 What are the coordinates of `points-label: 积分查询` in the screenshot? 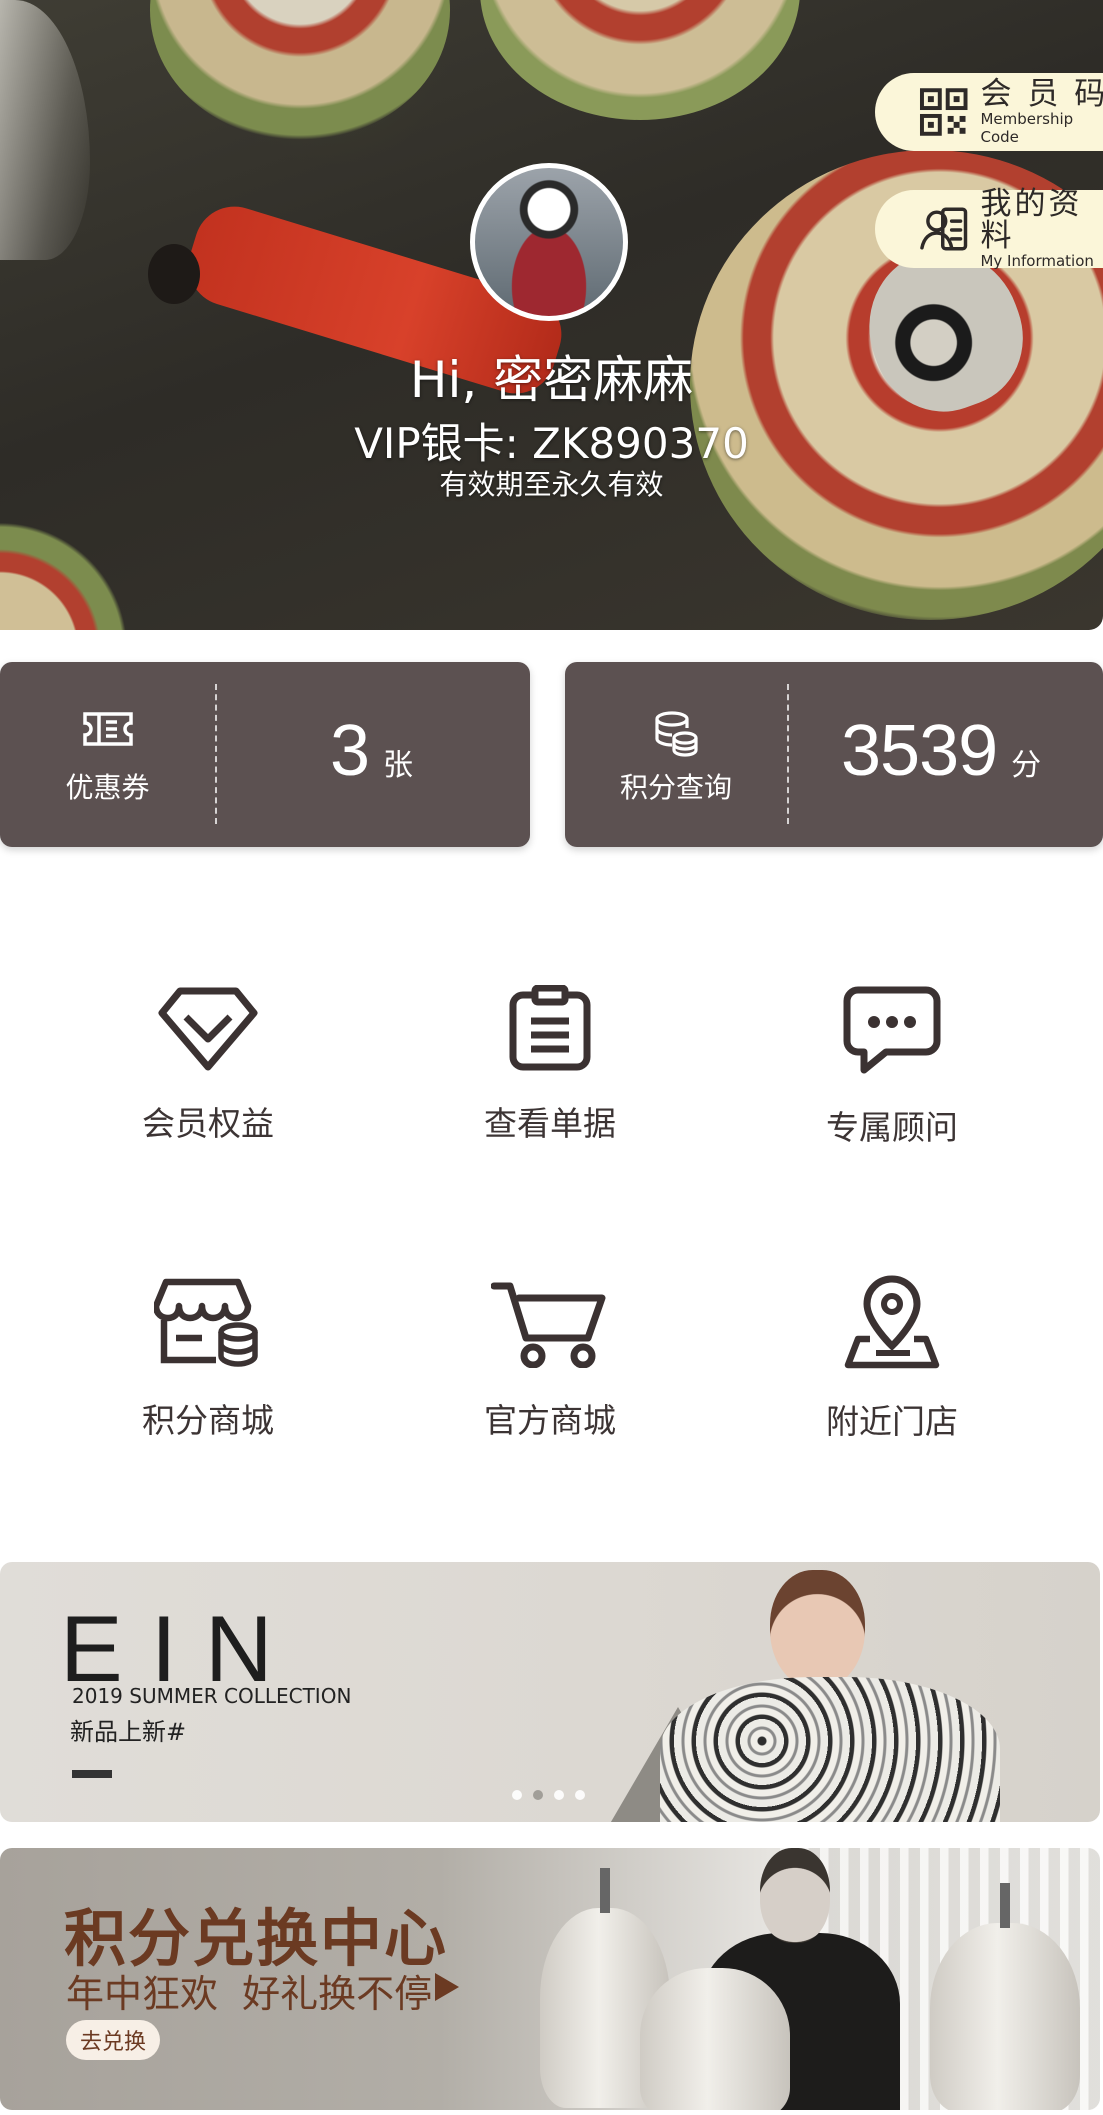 It's located at (675, 787).